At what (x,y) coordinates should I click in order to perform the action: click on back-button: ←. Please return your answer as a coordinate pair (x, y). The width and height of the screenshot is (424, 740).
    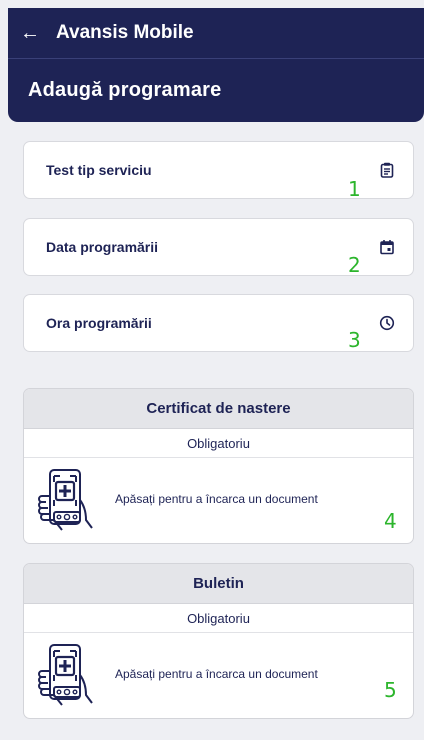
    Looking at the image, I should click on (30, 33).